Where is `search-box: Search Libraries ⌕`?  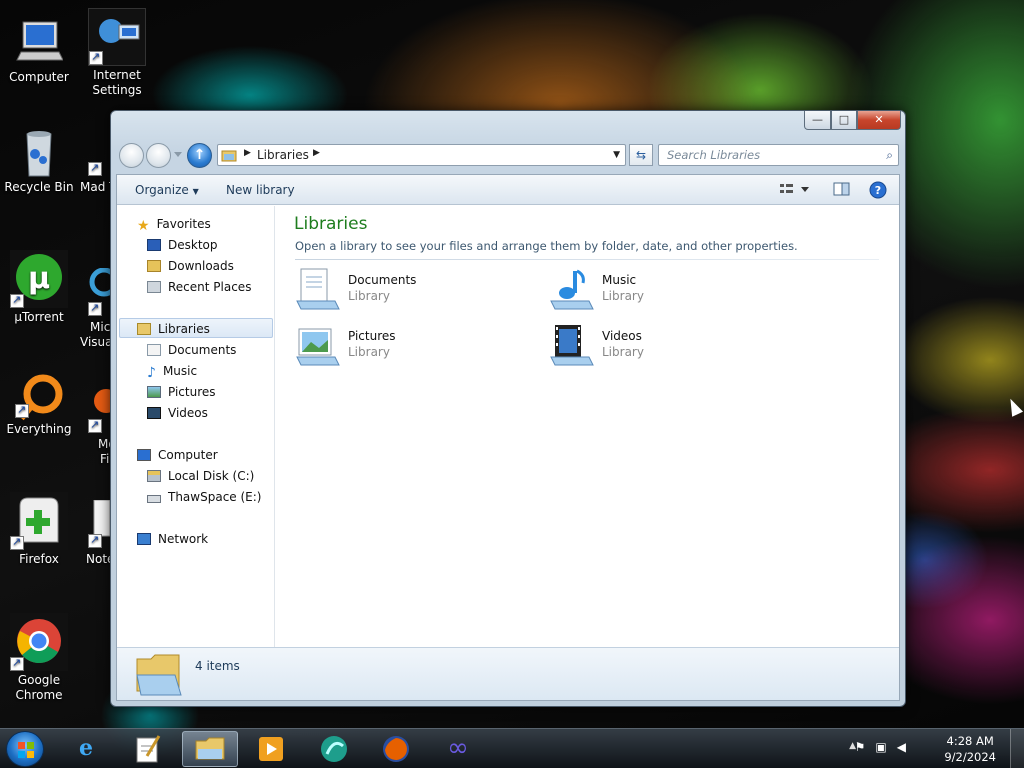
search-box: Search Libraries ⌕ is located at coordinates (778, 155).